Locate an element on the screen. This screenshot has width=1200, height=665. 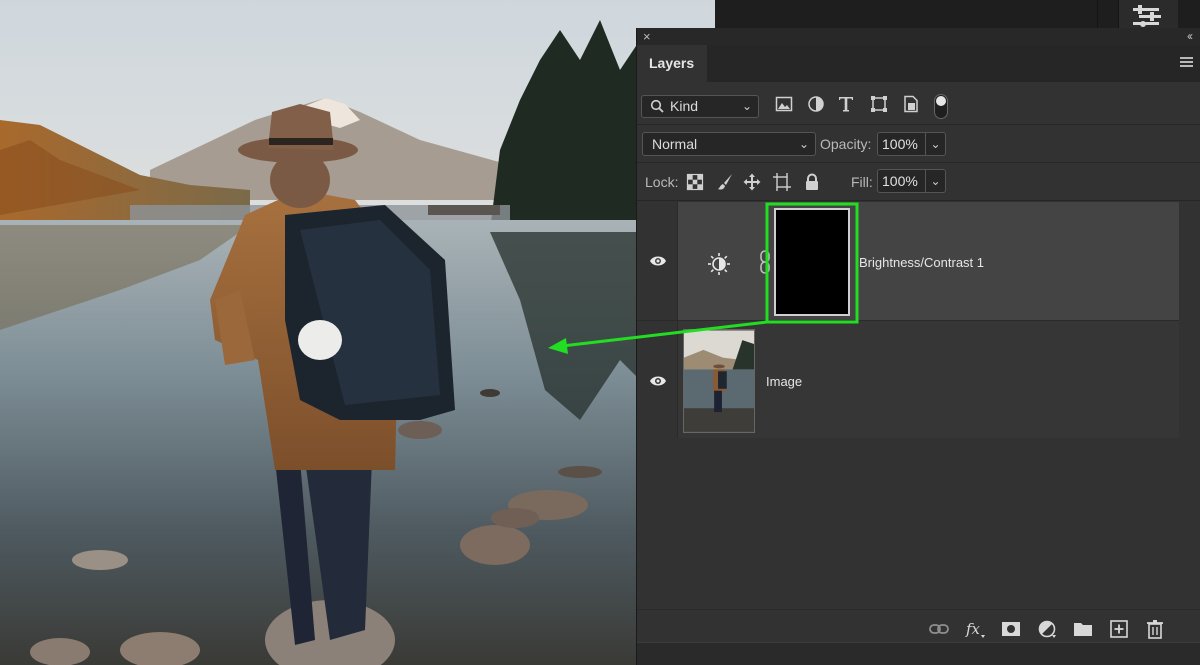
layers-scroll-track is located at coordinates (1189, 405).